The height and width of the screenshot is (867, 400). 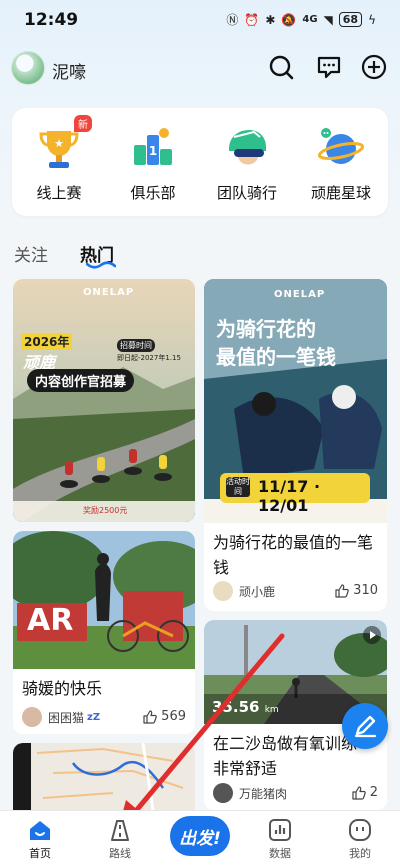 I want to click on sleep-icon: zZ, so click(x=94, y=717).